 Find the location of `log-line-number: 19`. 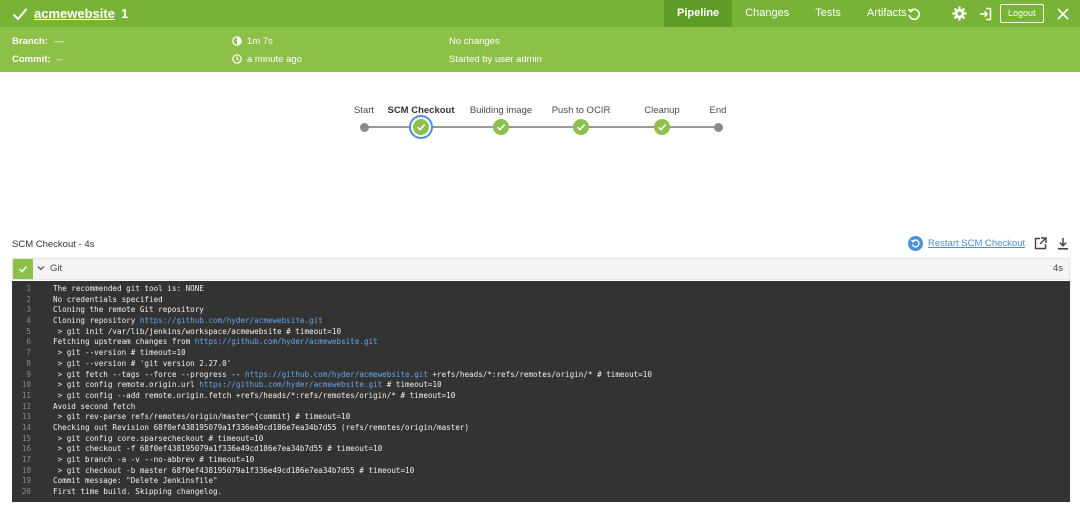

log-line-number: 19 is located at coordinates (32, 481).